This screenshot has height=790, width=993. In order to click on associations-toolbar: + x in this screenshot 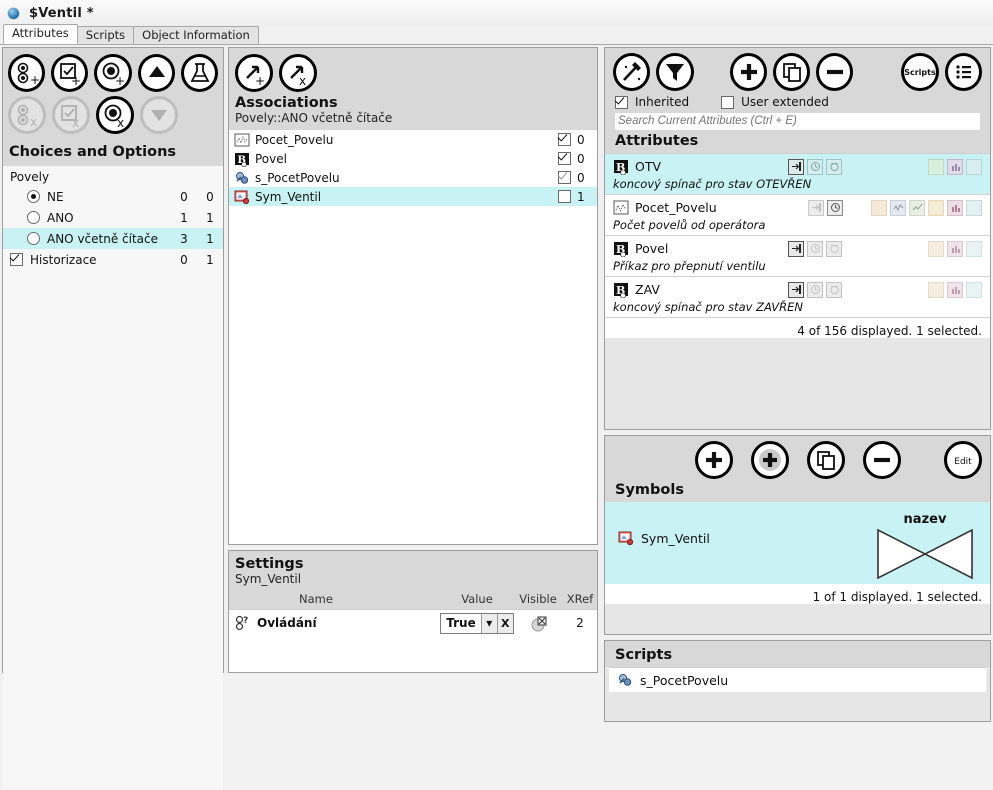, I will do `click(413, 73)`.